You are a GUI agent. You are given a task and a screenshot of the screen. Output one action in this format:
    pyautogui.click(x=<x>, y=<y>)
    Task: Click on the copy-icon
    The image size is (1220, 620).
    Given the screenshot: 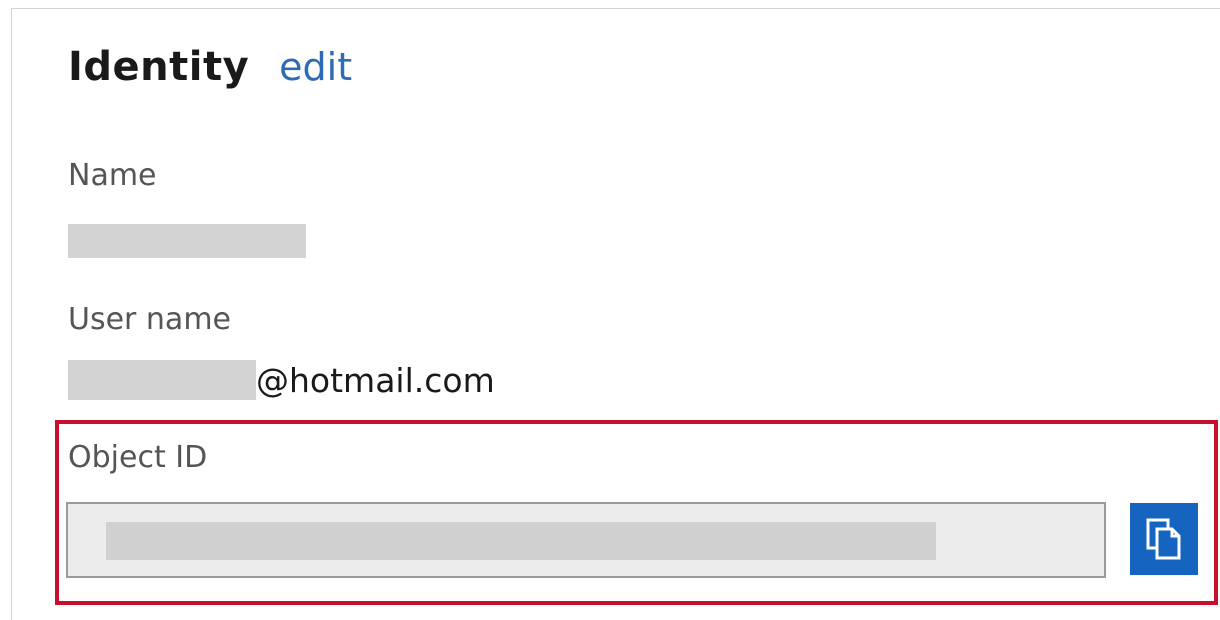 What is the action you would take?
    pyautogui.click(x=1163, y=539)
    